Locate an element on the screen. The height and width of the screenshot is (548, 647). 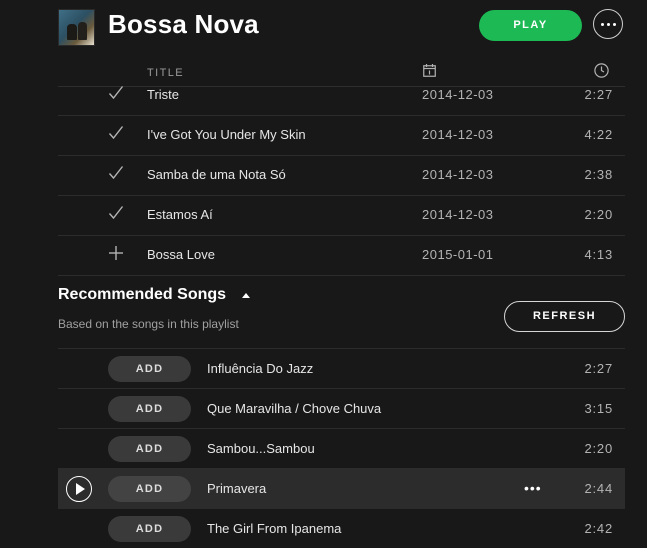
playlist-cover-image is located at coordinates (76, 27).